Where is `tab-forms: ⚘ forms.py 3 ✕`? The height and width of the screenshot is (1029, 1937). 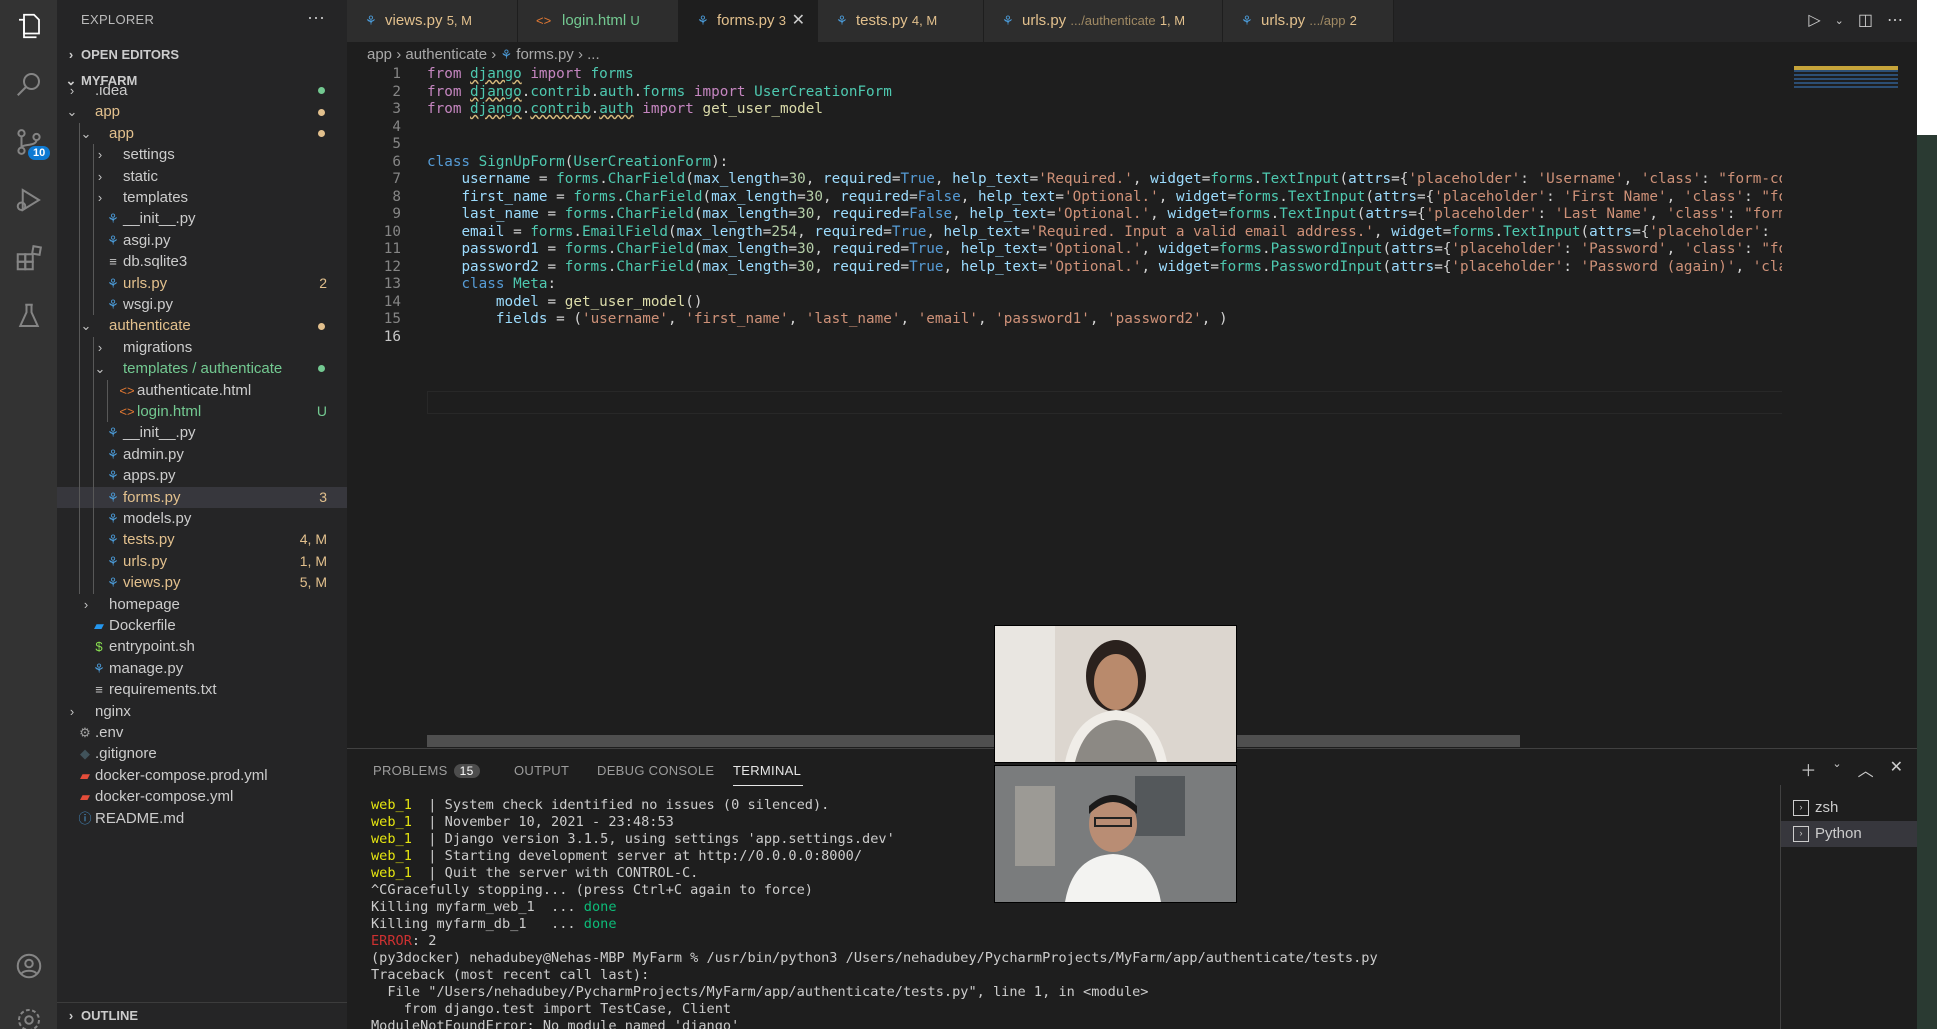 tab-forms: ⚘ forms.py 3 ✕ is located at coordinates (748, 21).